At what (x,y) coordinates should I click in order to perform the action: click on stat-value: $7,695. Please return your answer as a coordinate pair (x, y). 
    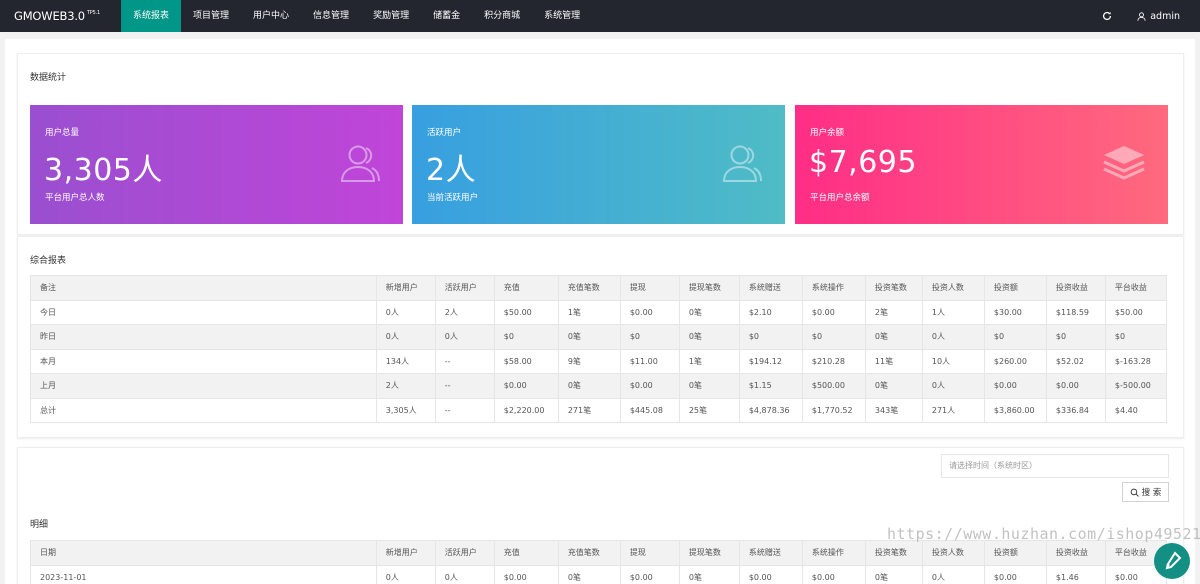
    Looking at the image, I should click on (863, 162).